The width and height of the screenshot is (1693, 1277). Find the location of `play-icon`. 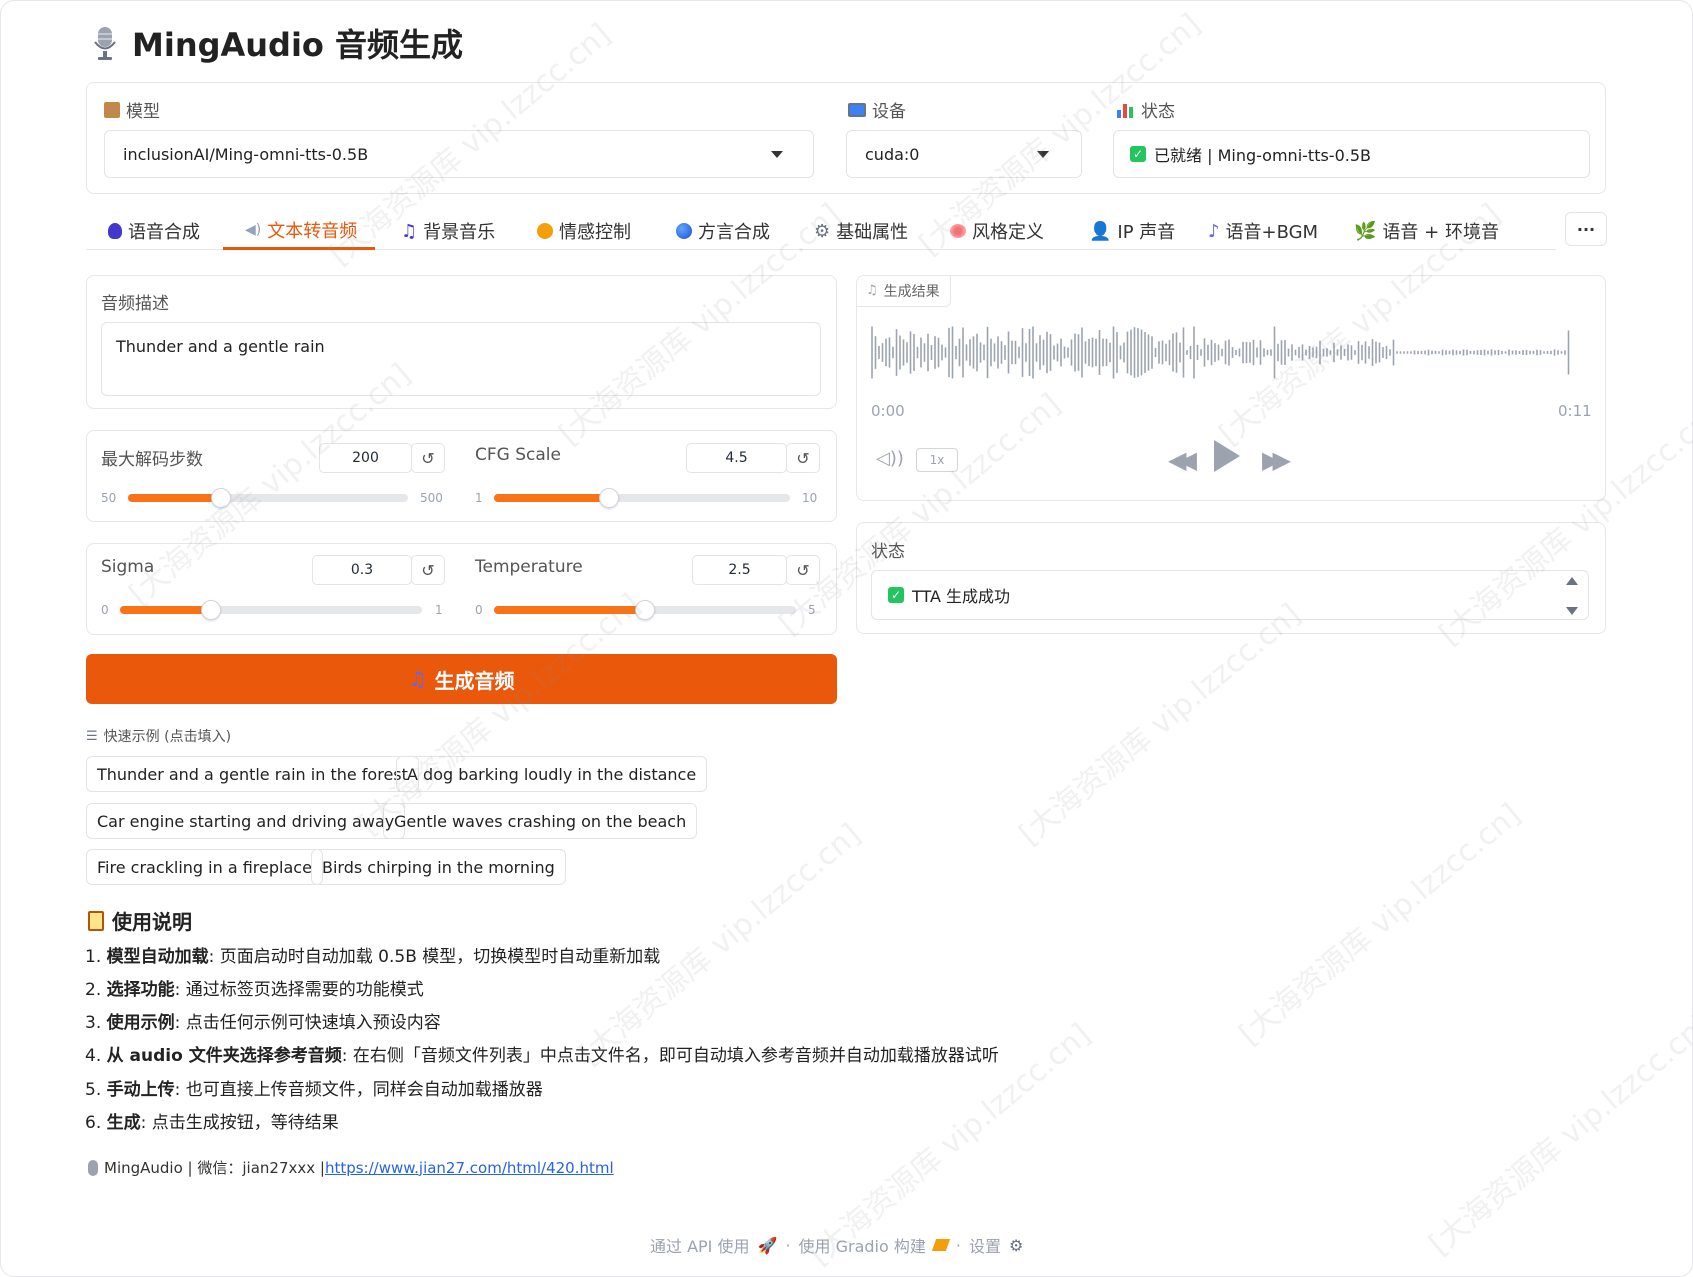

play-icon is located at coordinates (1227, 456).